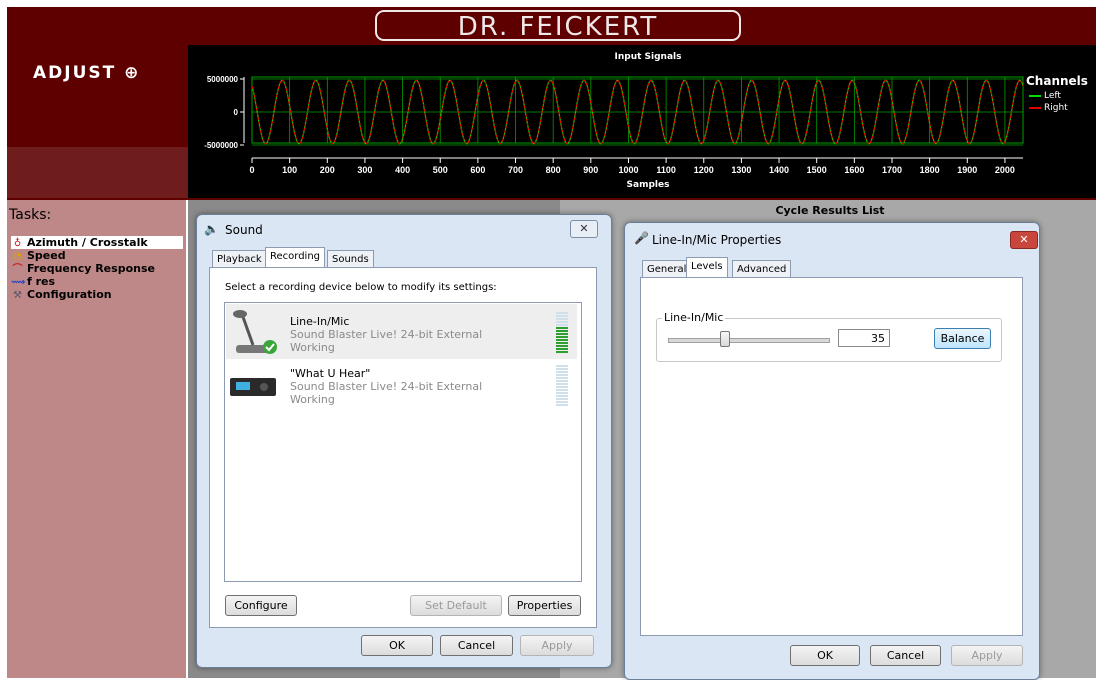  I want to click on properties-button: Properties, so click(544, 605).